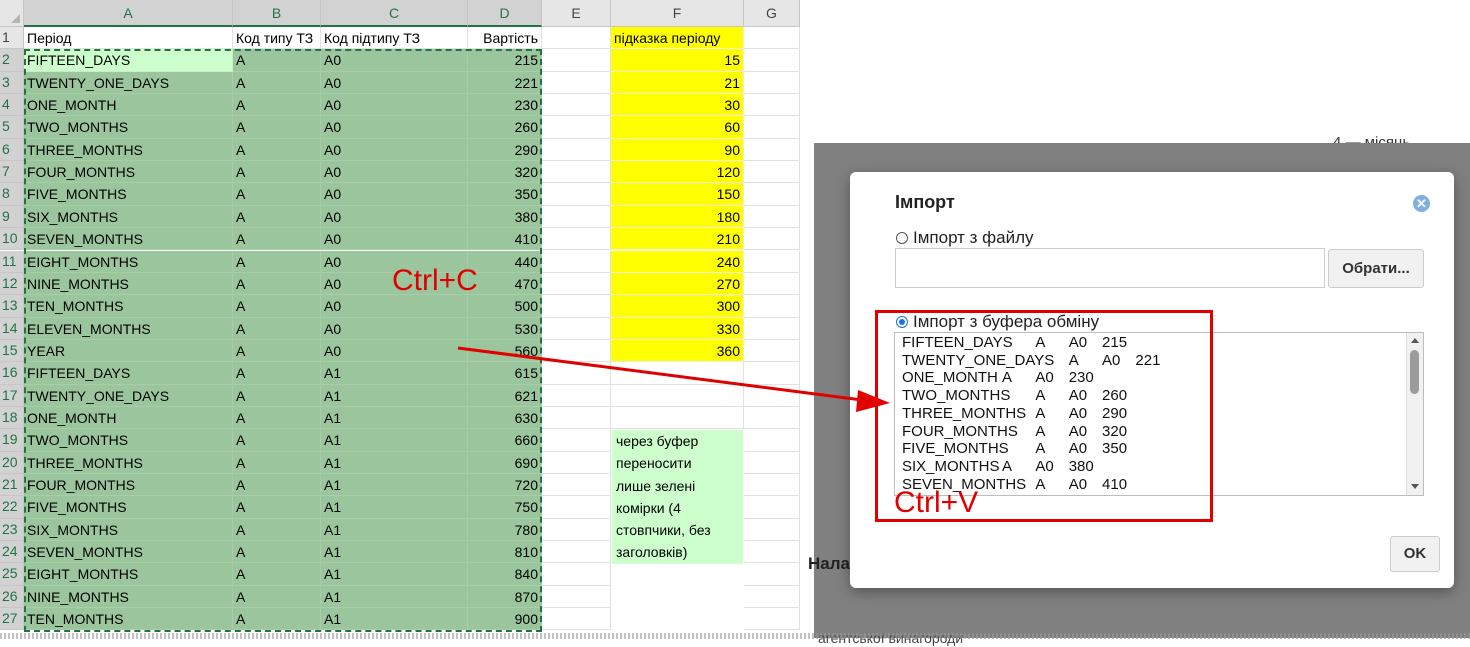  Describe the element at coordinates (505, 418) in the screenshot. I see `cell-price: 630` at that location.